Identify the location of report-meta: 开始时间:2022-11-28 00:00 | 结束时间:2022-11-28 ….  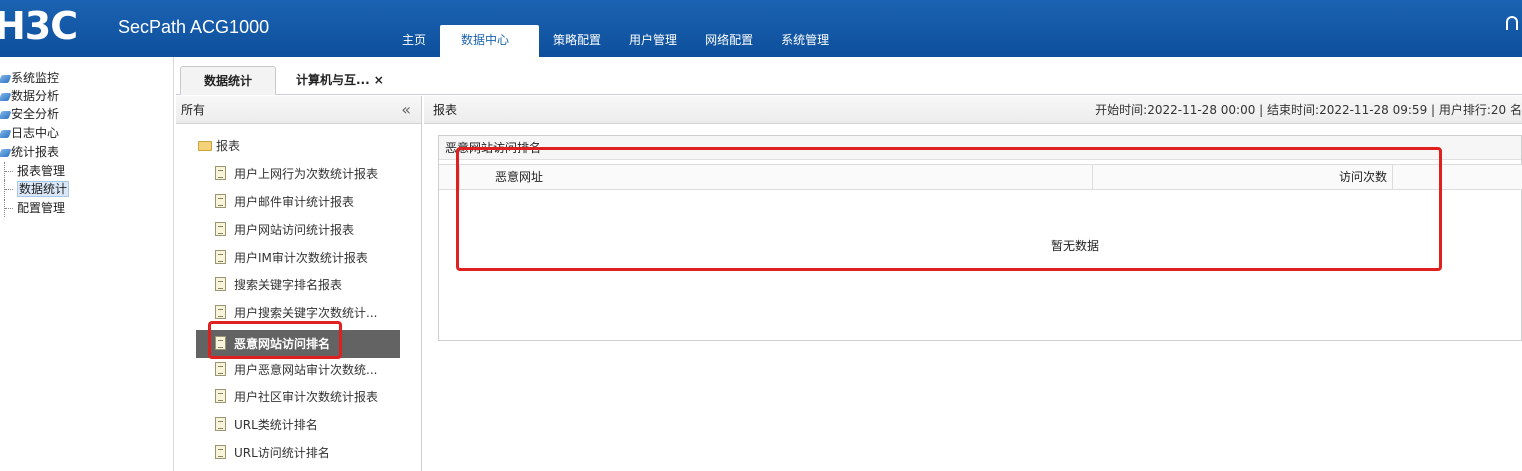
(1308, 110).